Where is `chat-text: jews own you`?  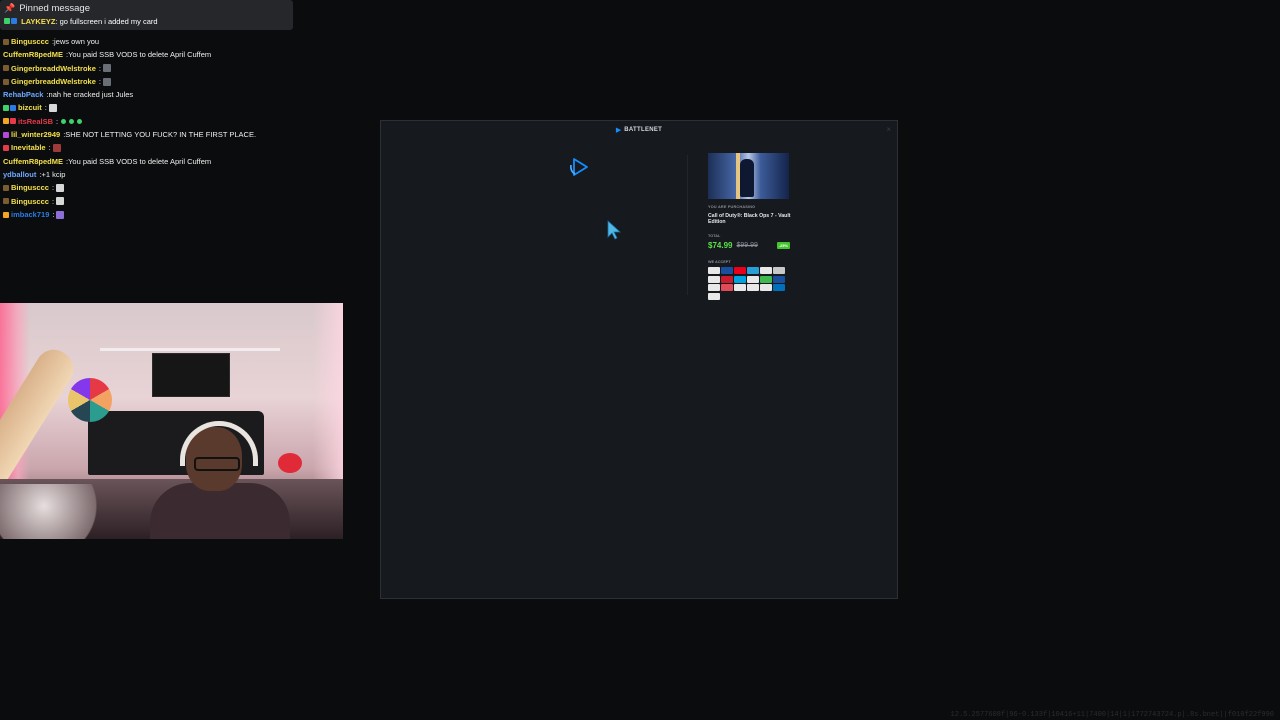
chat-text: jews own you is located at coordinates (77, 41).